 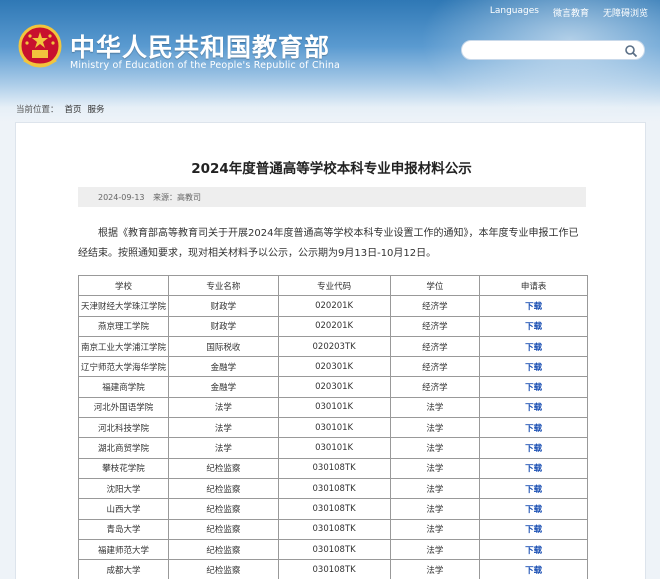 I want to click on article-title: 2024年度普通高等学校本科专业申报材料公示, so click(x=331, y=169).